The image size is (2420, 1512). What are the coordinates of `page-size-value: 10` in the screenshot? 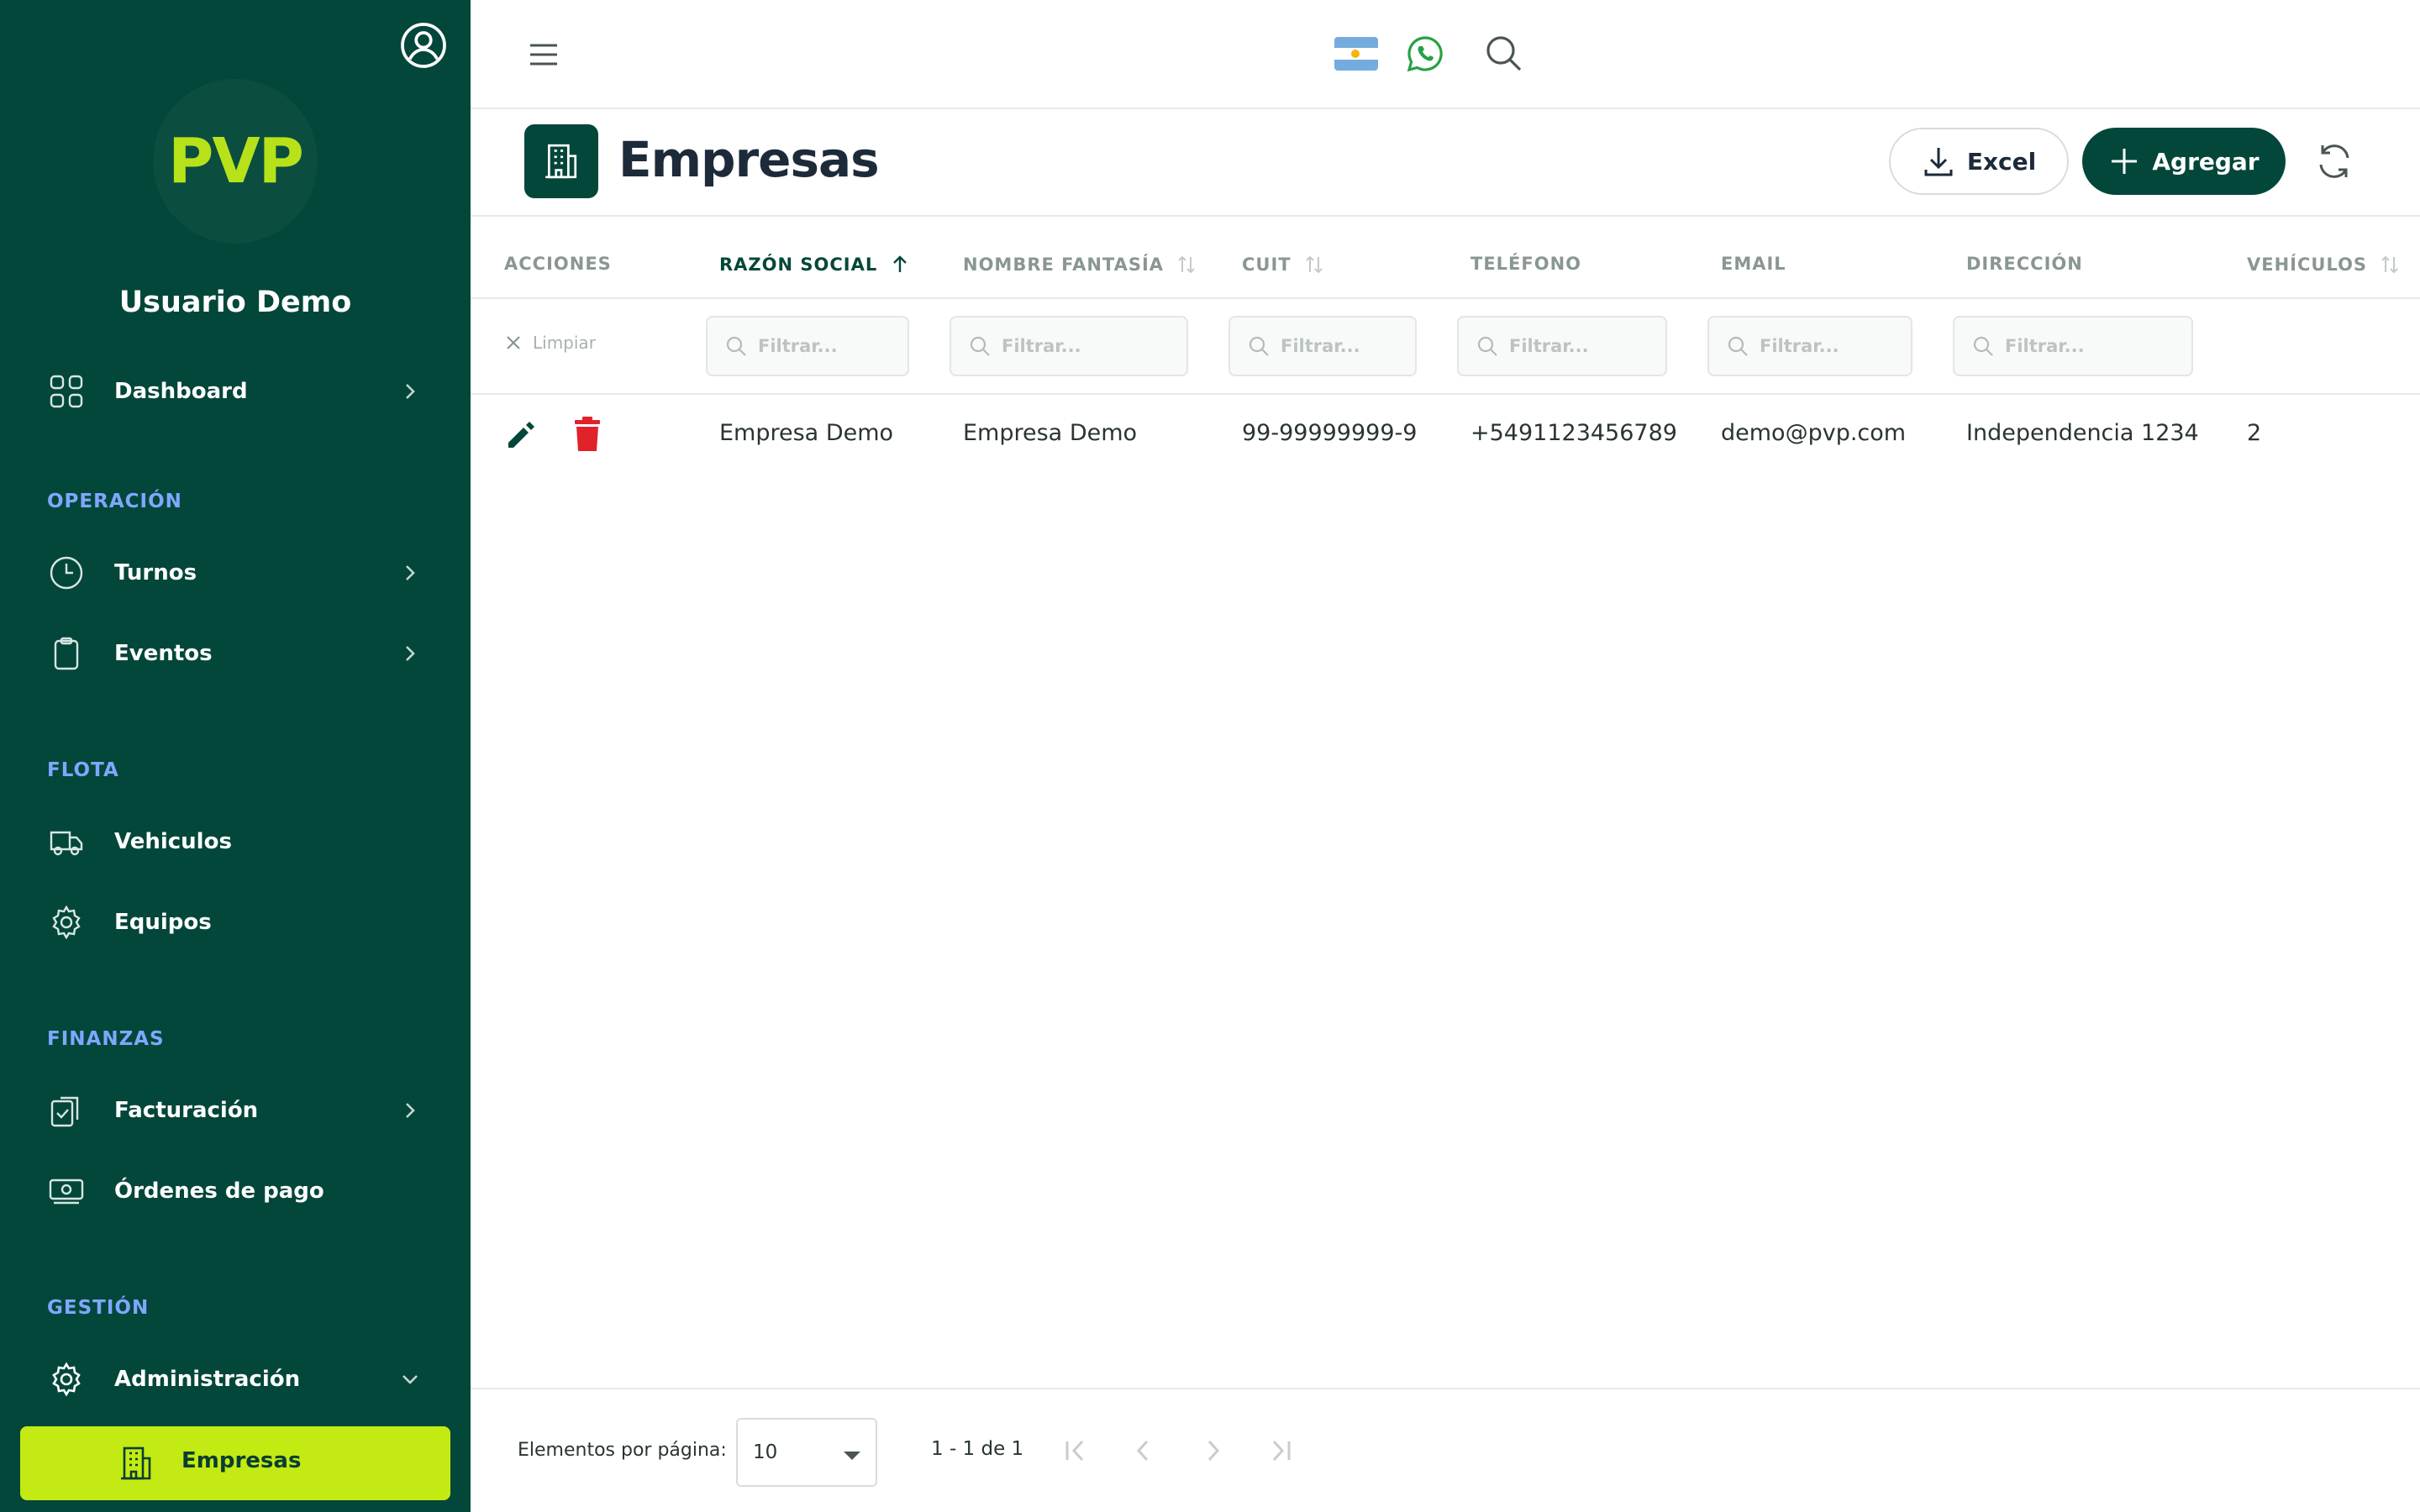 It's located at (765, 1452).